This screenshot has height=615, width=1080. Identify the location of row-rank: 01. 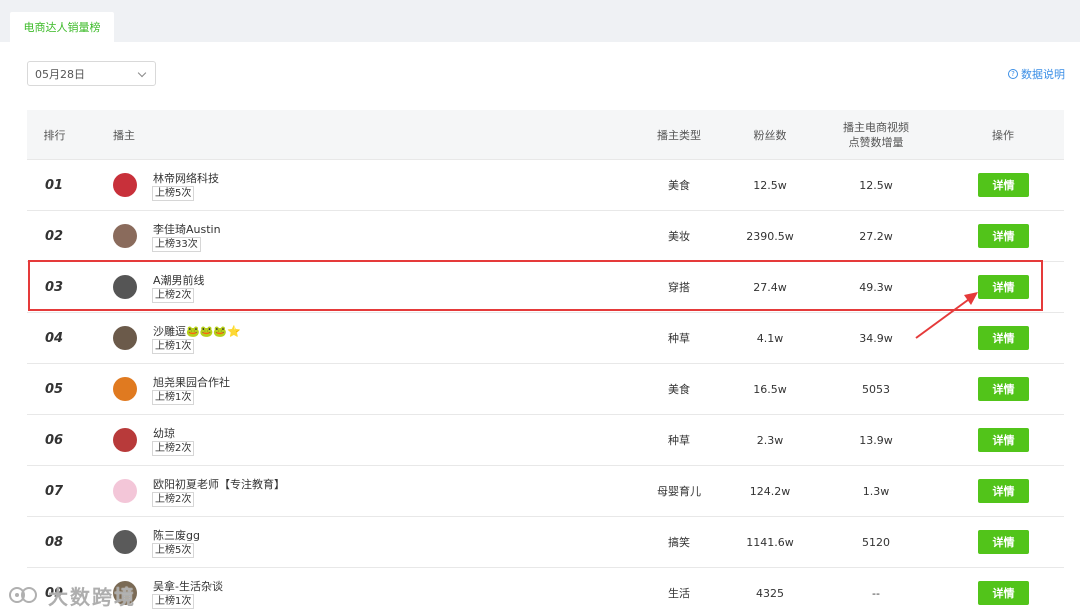
(54, 185).